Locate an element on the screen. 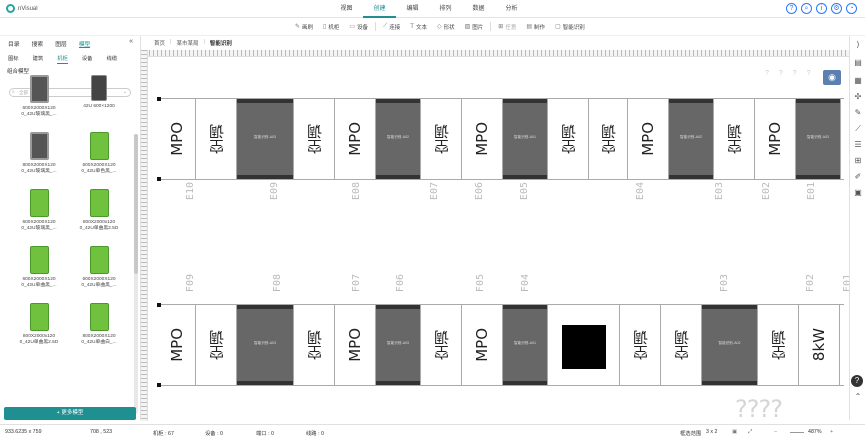 The image size is (865, 438). toolbar-image-button: ▨ 图片 is located at coordinates (474, 27).